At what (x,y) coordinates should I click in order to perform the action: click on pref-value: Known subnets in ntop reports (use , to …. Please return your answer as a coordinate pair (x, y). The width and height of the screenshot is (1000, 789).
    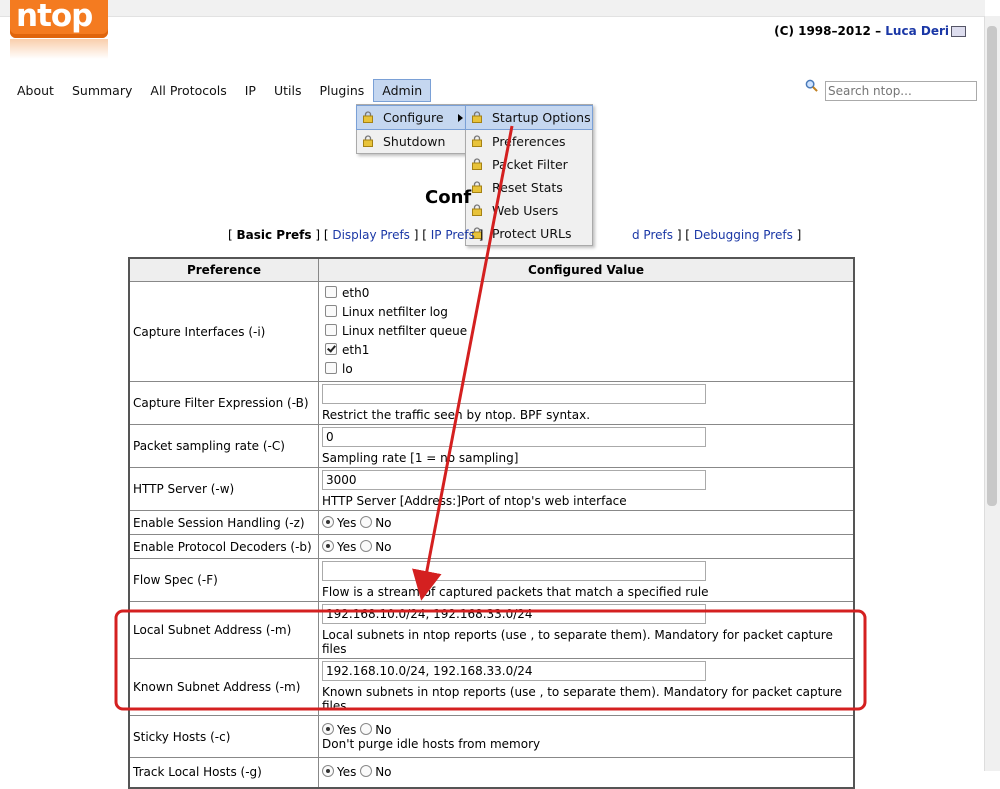
    Looking at the image, I should click on (586, 687).